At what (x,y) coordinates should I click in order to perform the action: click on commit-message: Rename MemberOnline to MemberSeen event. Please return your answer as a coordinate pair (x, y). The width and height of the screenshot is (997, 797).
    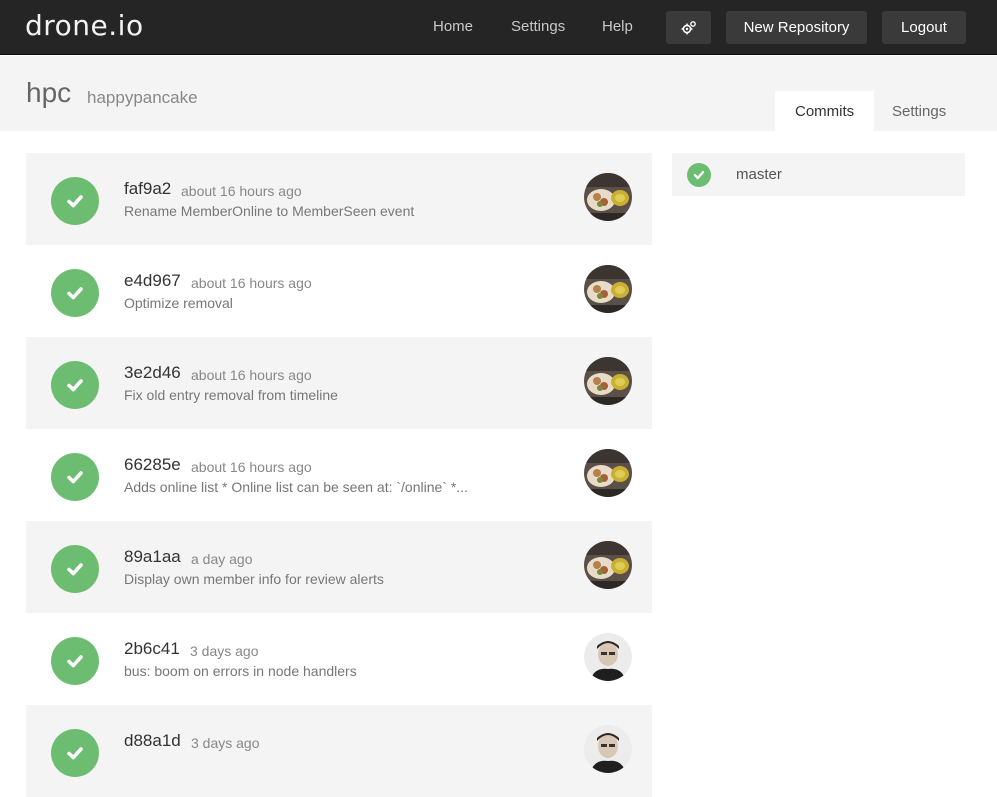
    Looking at the image, I should click on (269, 211).